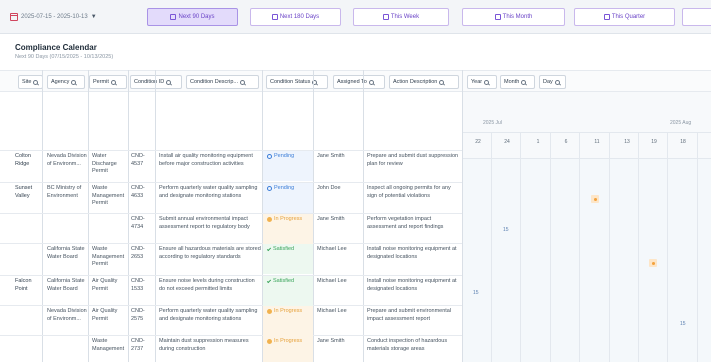  What do you see at coordinates (138, 315) in the screenshot?
I see `cell-condition-id: CND-2575` at bounding box center [138, 315].